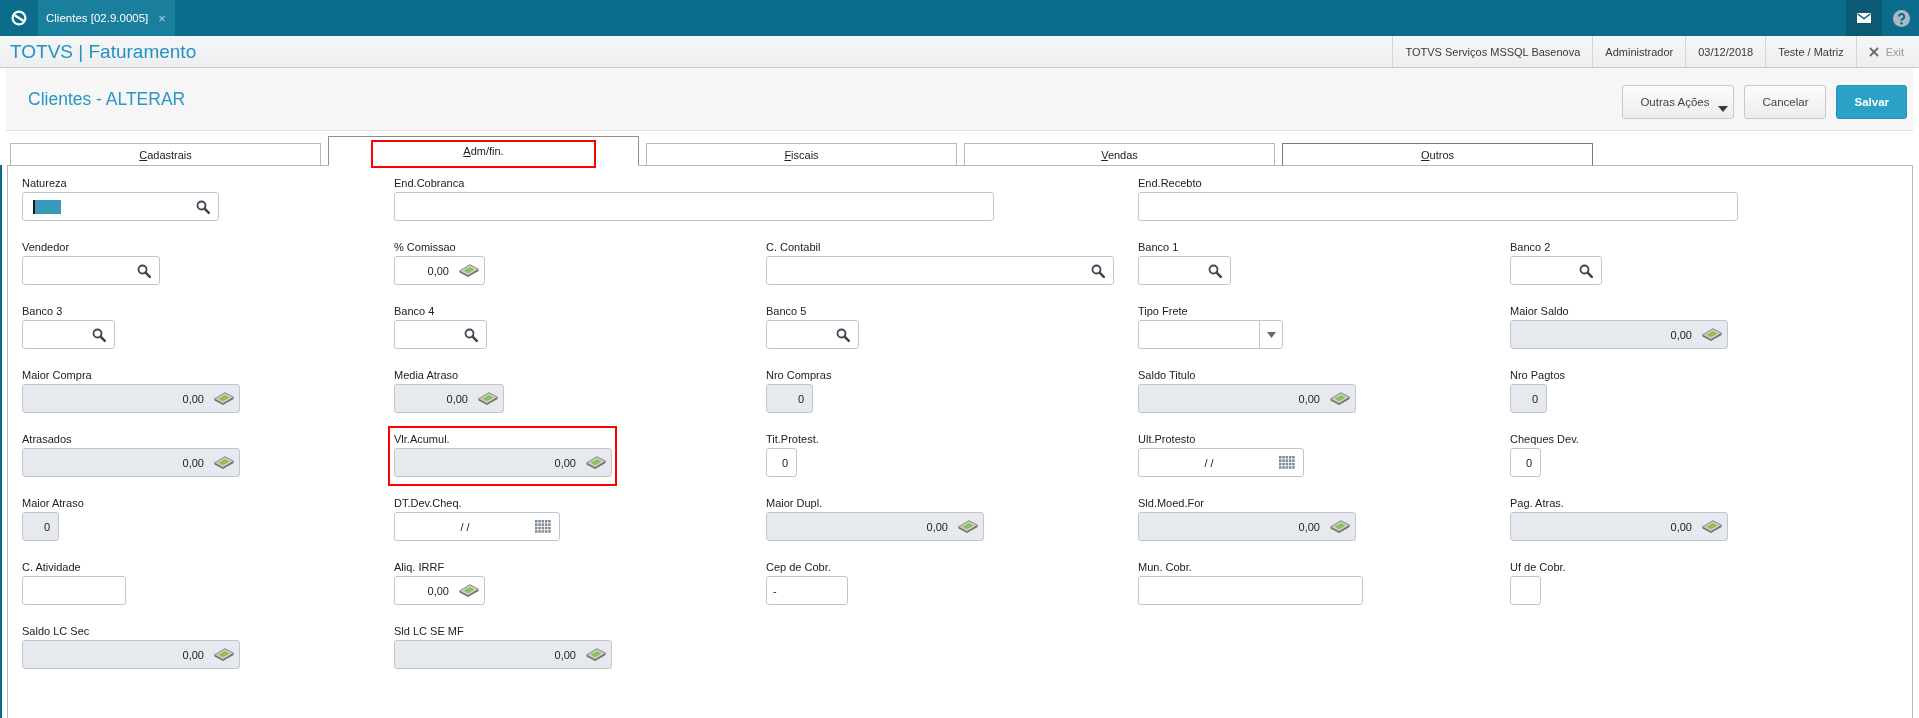 This screenshot has height=718, width=1919. What do you see at coordinates (44, 183) in the screenshot?
I see `field-label: Natureza` at bounding box center [44, 183].